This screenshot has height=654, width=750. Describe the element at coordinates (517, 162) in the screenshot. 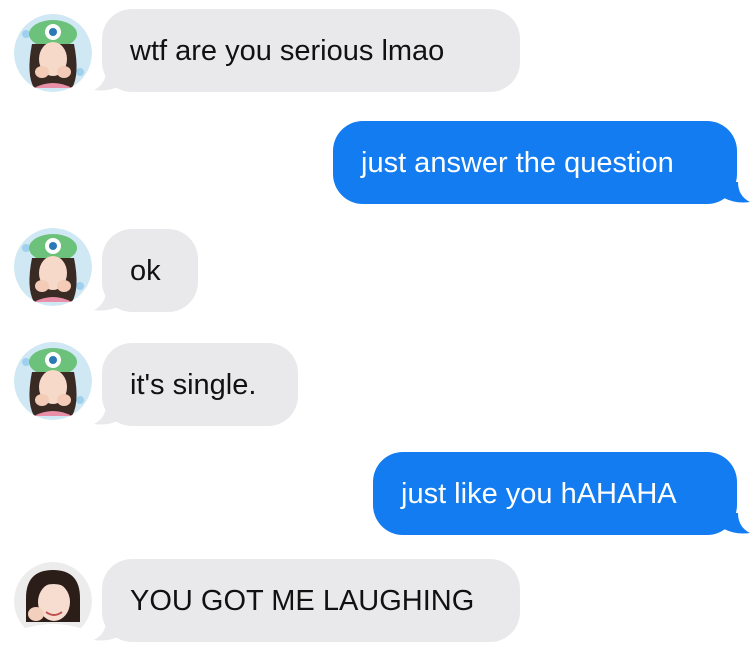

I see `message-text: just answer the question` at that location.